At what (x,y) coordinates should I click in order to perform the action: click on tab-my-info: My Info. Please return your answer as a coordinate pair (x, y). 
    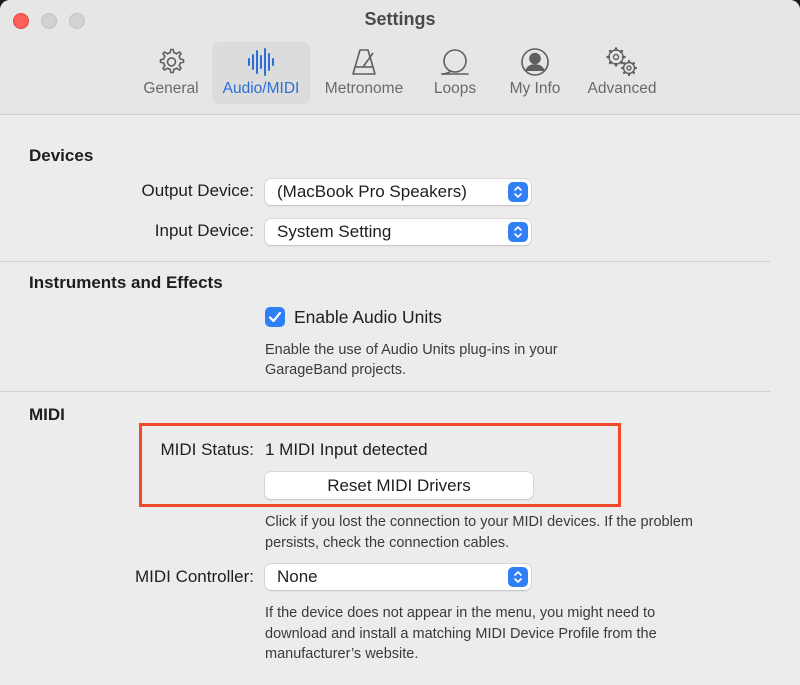
    Looking at the image, I should click on (535, 73).